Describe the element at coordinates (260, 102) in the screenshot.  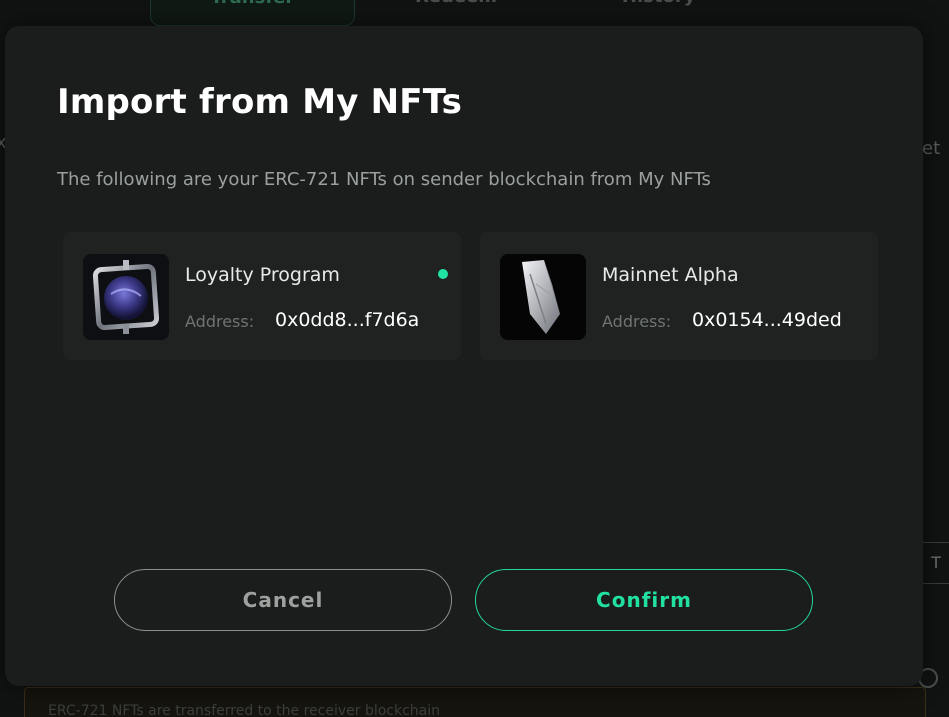
I see `modal-title: Import from My NFTs` at that location.